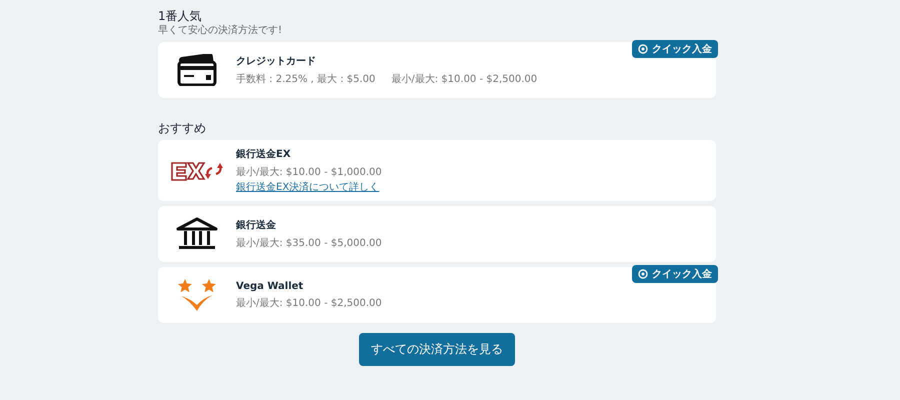 Image resolution: width=900 pixels, height=400 pixels. What do you see at coordinates (437, 170) in the screenshot?
I see `payment-method-card: 銀行送金EX 最小/最大: $10.00 - $1,000.00 銀行送金EX決済について詳しく` at bounding box center [437, 170].